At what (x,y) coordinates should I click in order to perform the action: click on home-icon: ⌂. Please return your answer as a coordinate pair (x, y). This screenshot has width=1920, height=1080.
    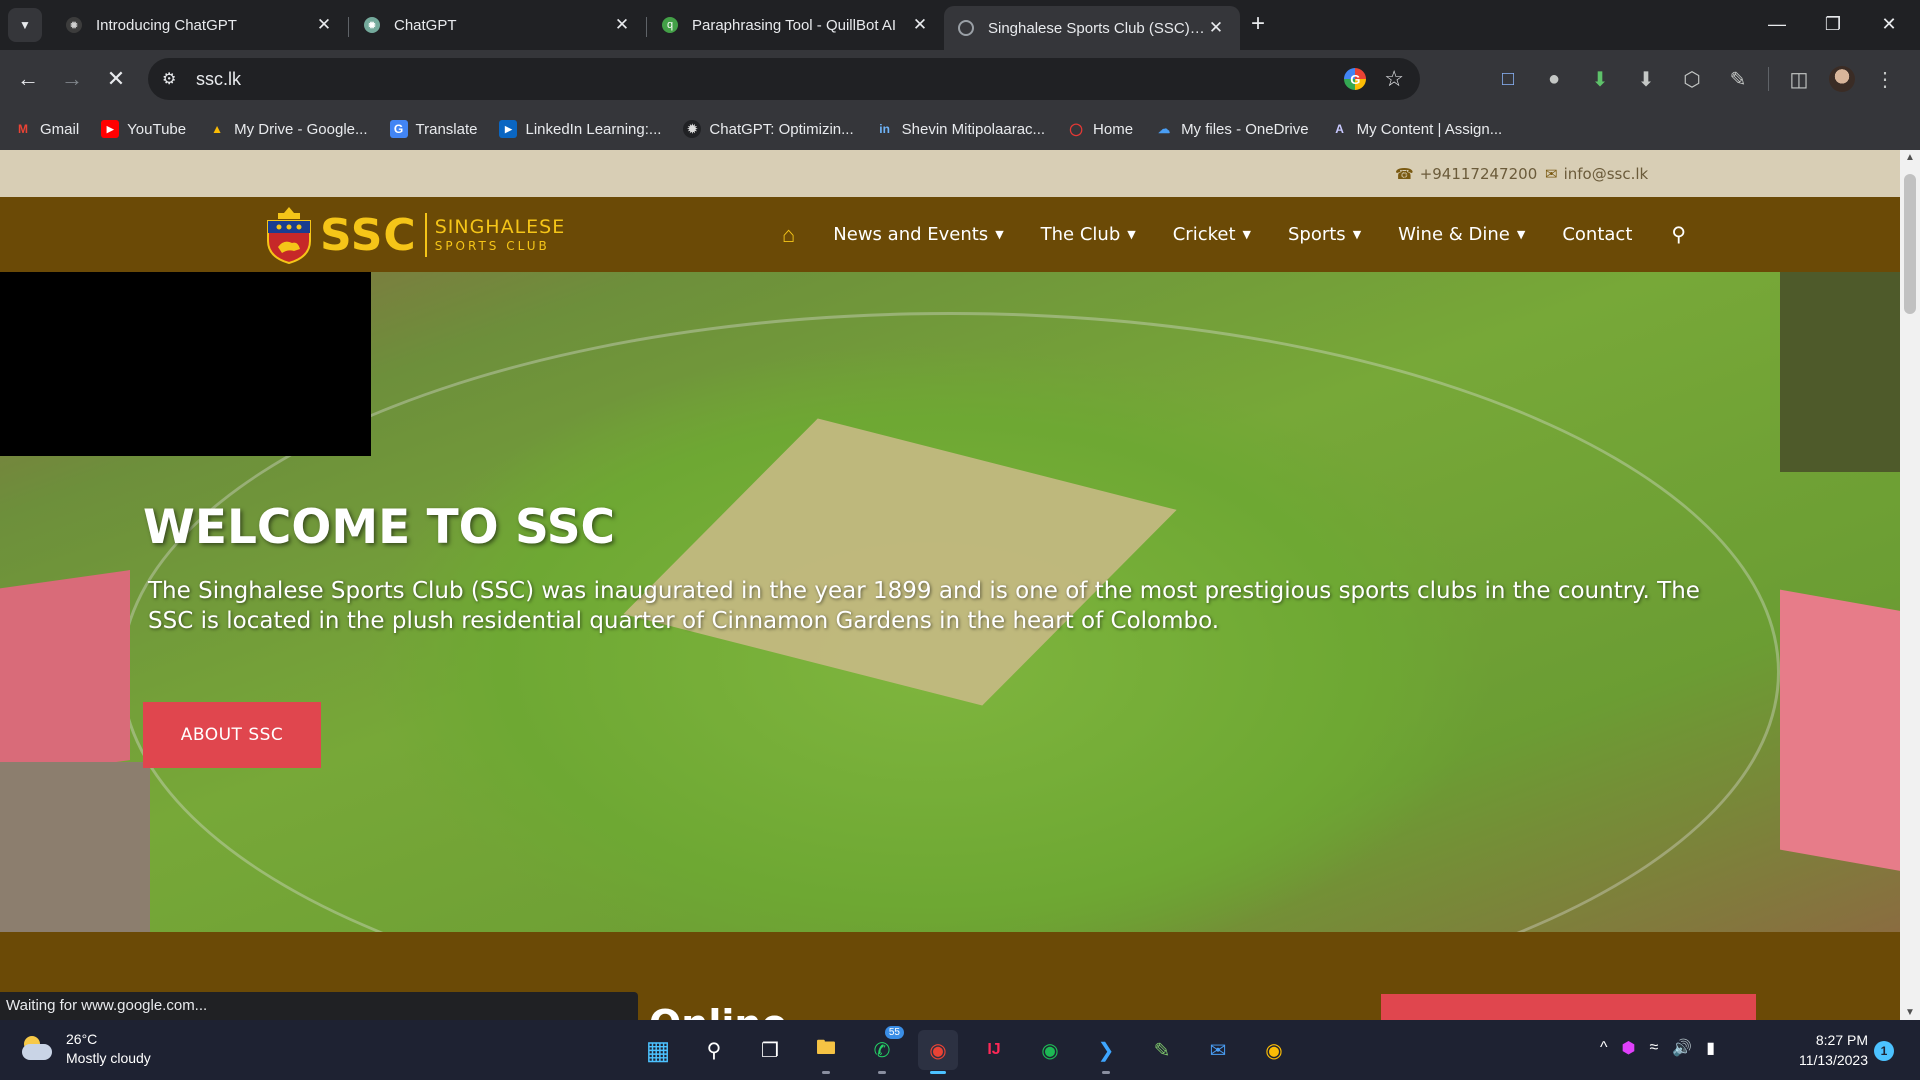
    Looking at the image, I should click on (788, 235).